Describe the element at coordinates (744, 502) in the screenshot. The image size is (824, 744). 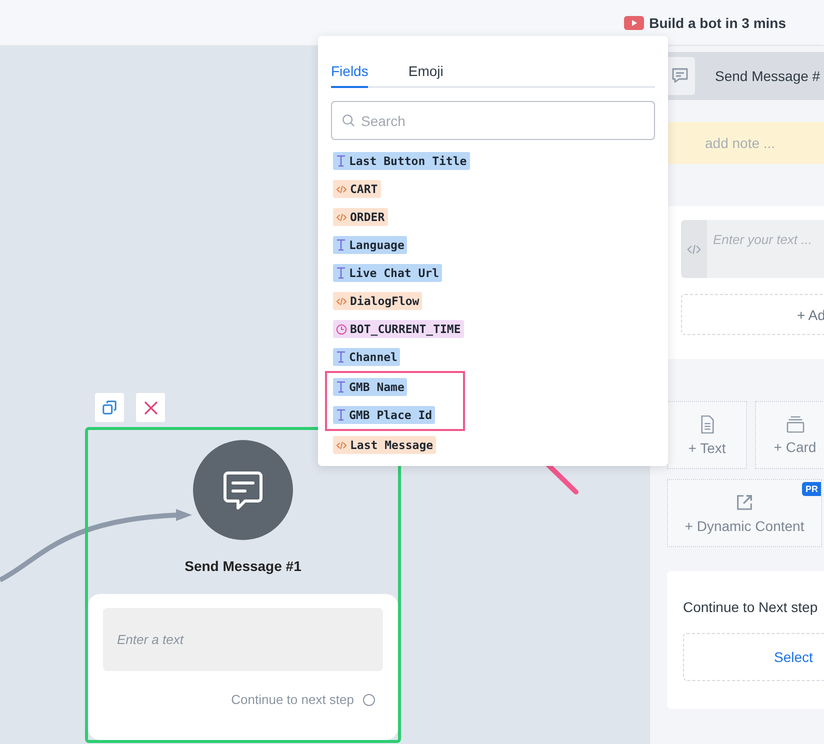
I see `external-link-icon` at that location.